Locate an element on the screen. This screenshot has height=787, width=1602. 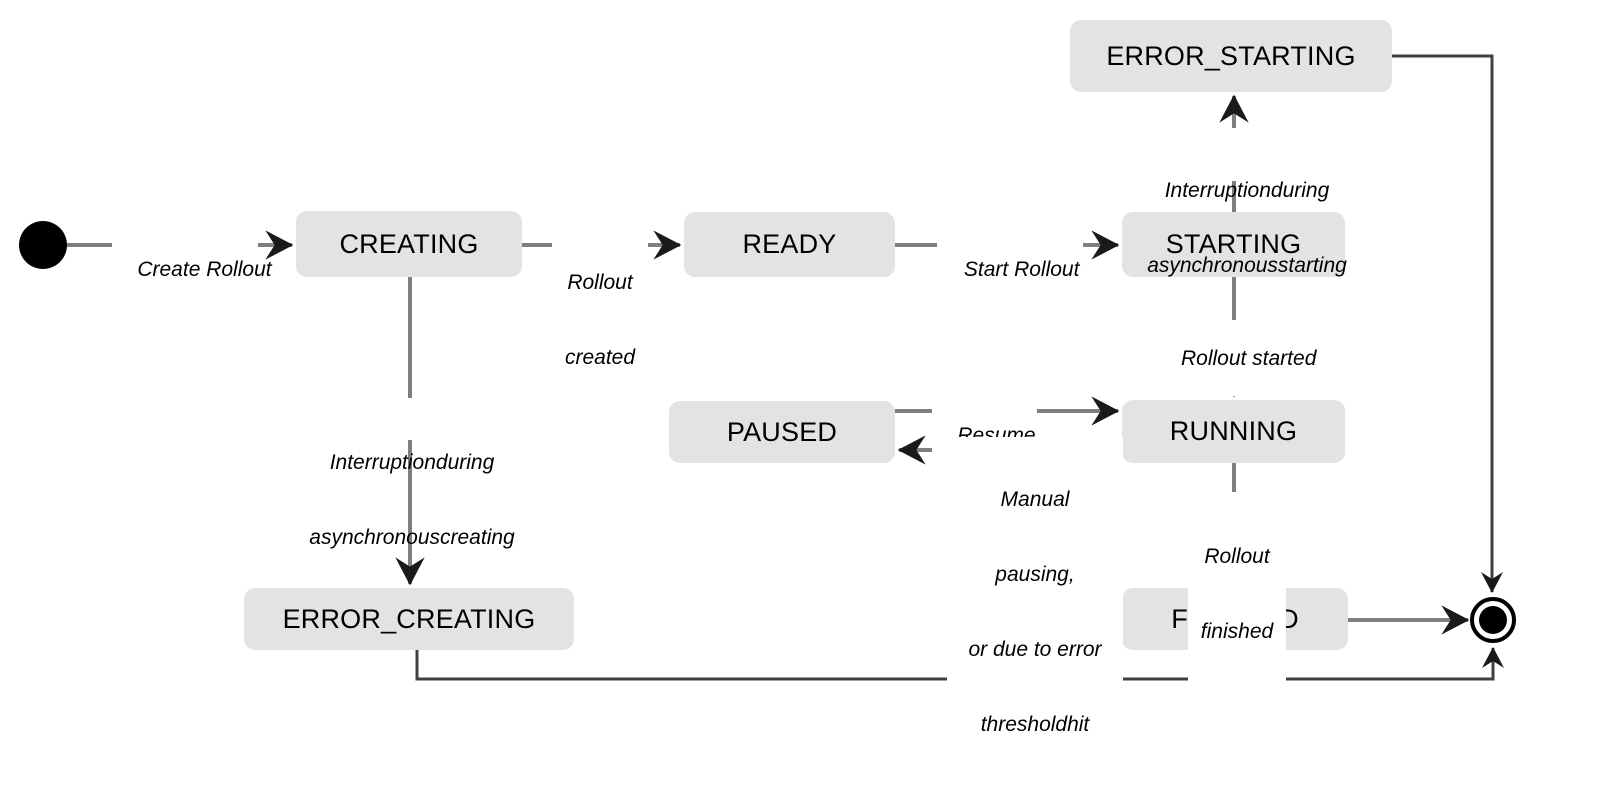
label-line: pausing, is located at coordinates (1035, 574).